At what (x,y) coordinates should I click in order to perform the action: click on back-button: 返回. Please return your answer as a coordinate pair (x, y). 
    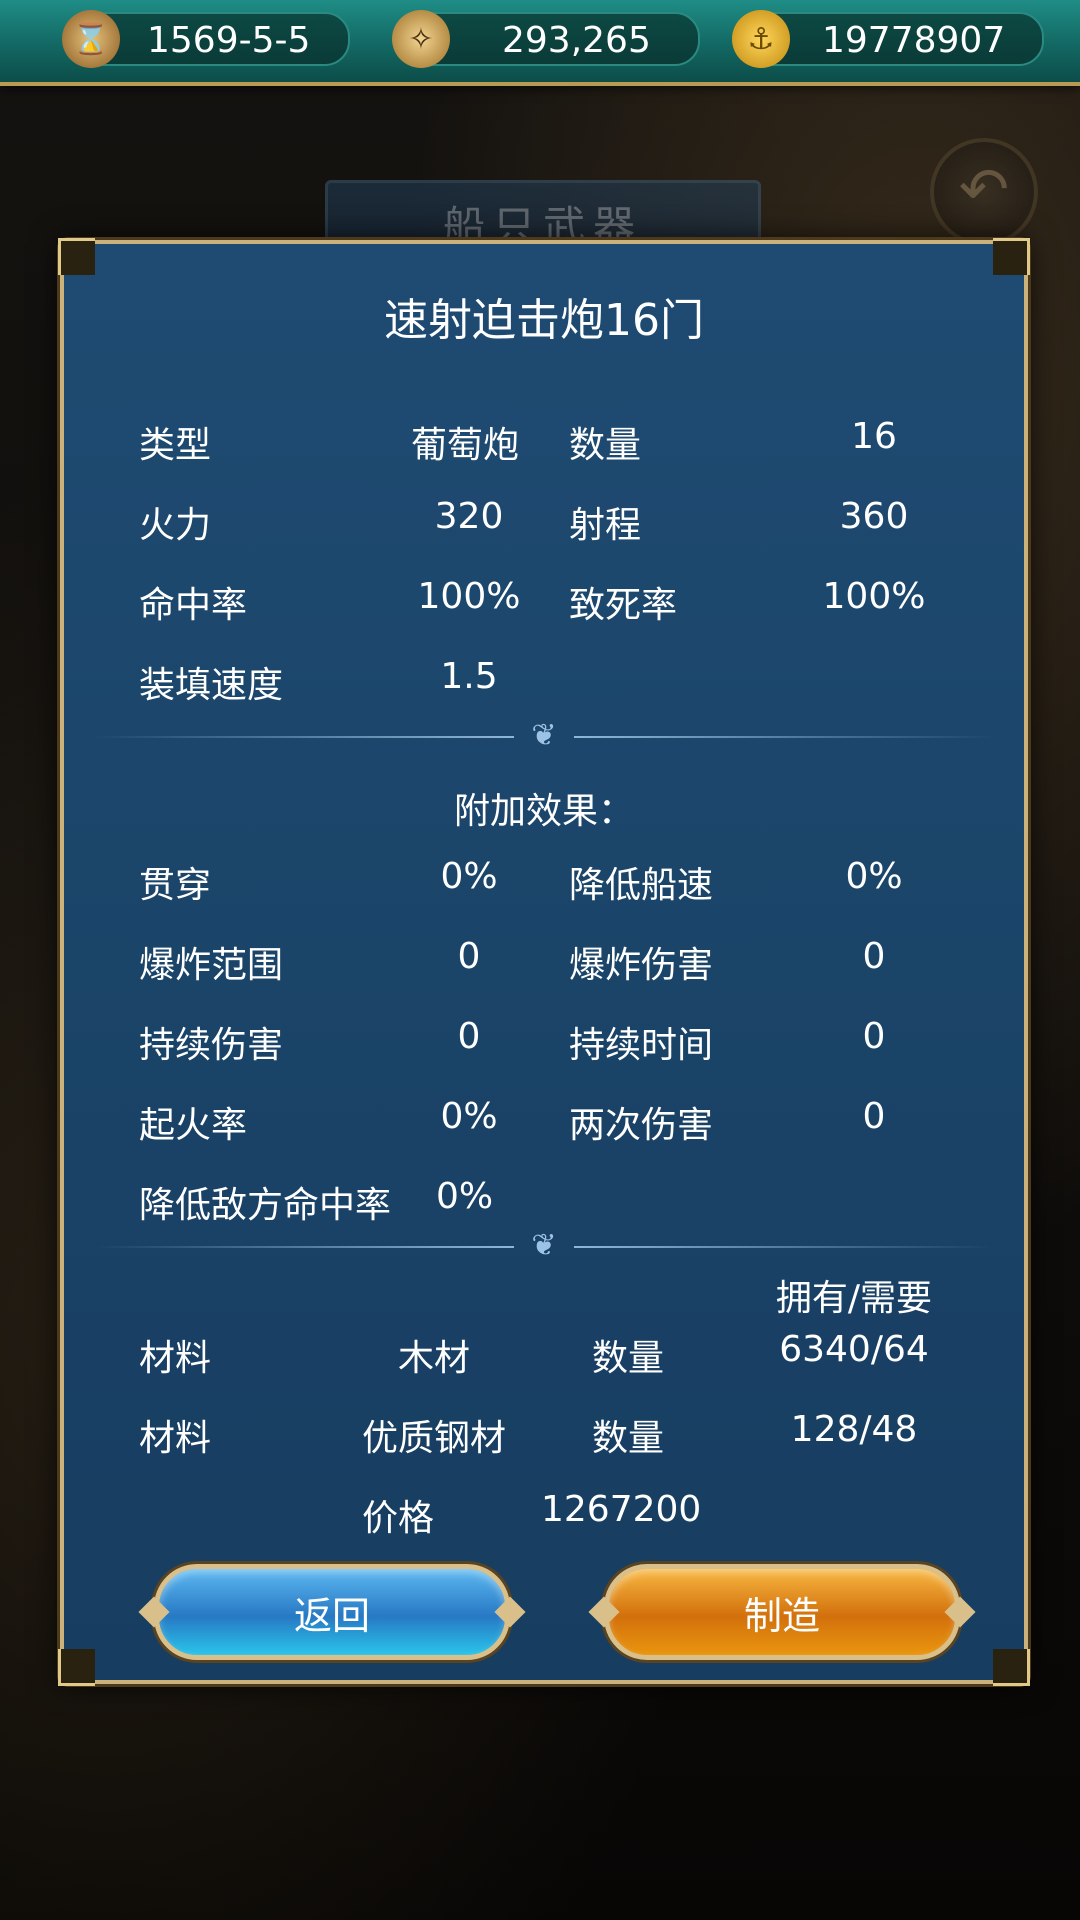
    Looking at the image, I should click on (332, 1612).